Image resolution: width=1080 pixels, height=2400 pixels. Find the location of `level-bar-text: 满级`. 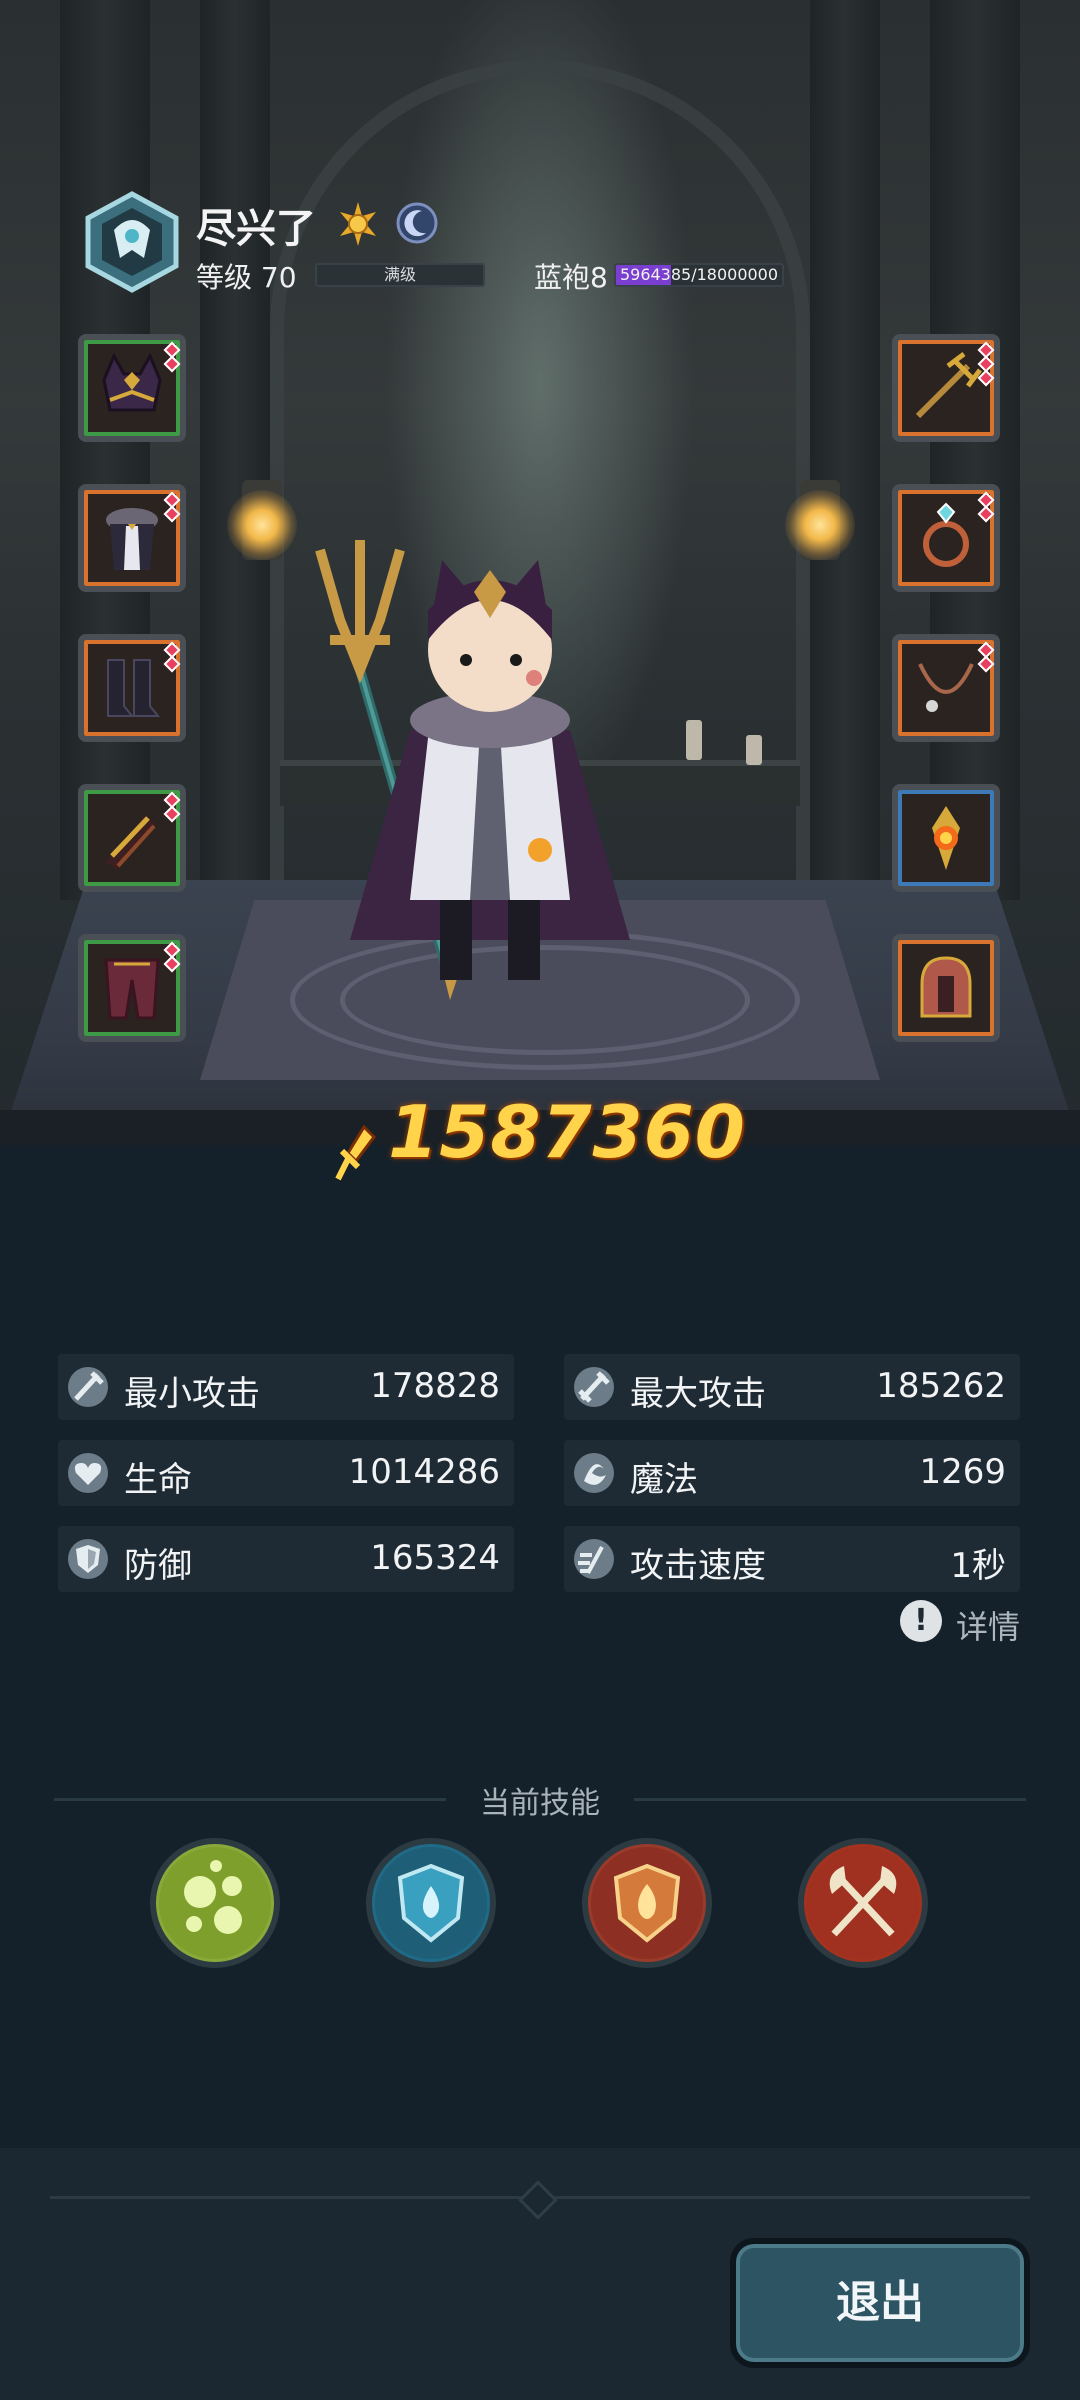

level-bar-text: 满级 is located at coordinates (399, 274).